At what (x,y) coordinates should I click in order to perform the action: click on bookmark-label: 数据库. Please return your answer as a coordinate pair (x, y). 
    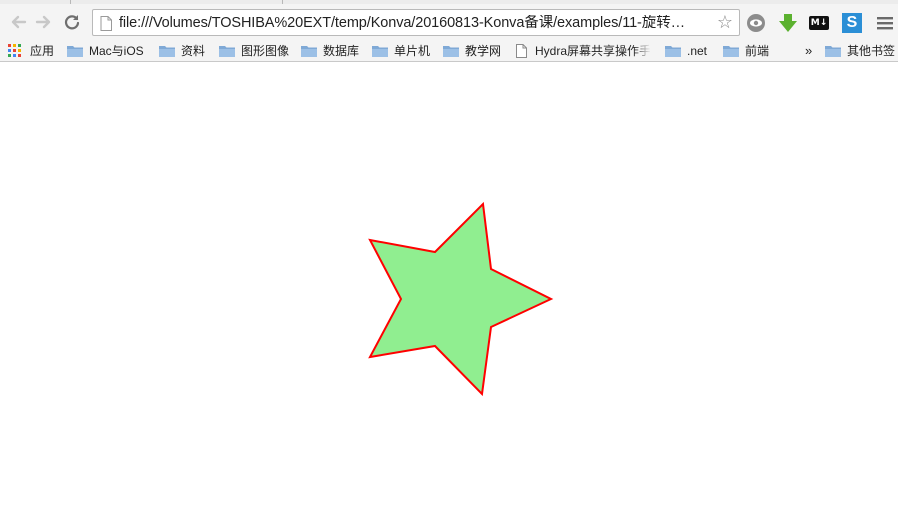
    Looking at the image, I should click on (341, 50).